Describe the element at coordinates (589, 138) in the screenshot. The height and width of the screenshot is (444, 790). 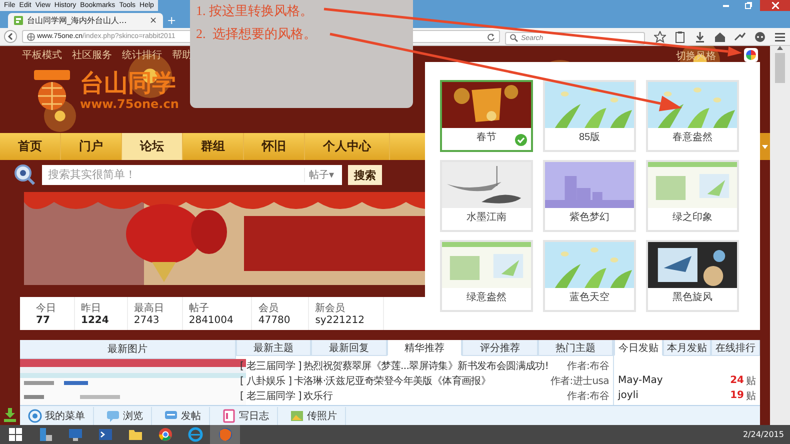
I see `style-name: 85版` at that location.